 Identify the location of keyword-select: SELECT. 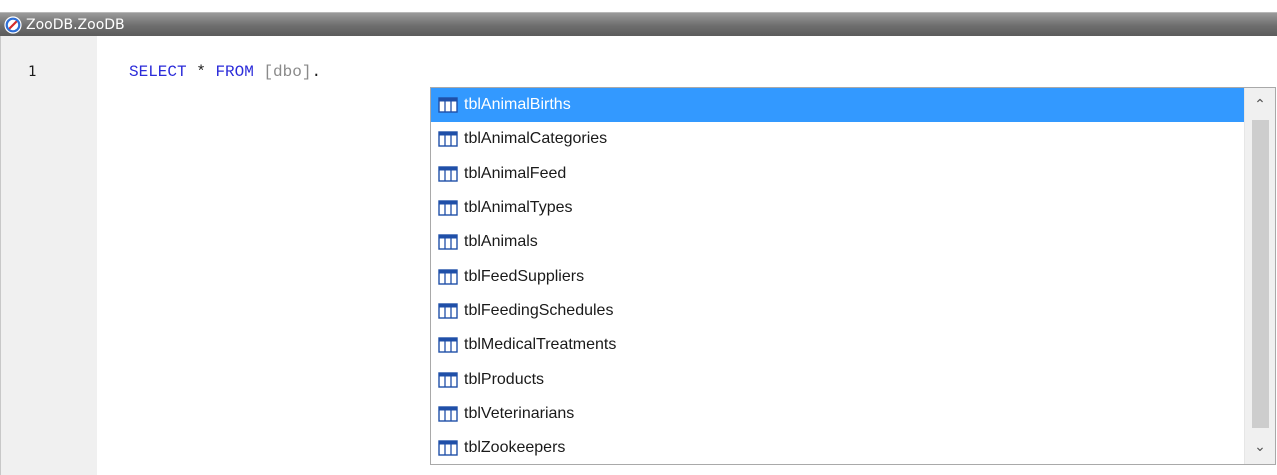
(158, 72).